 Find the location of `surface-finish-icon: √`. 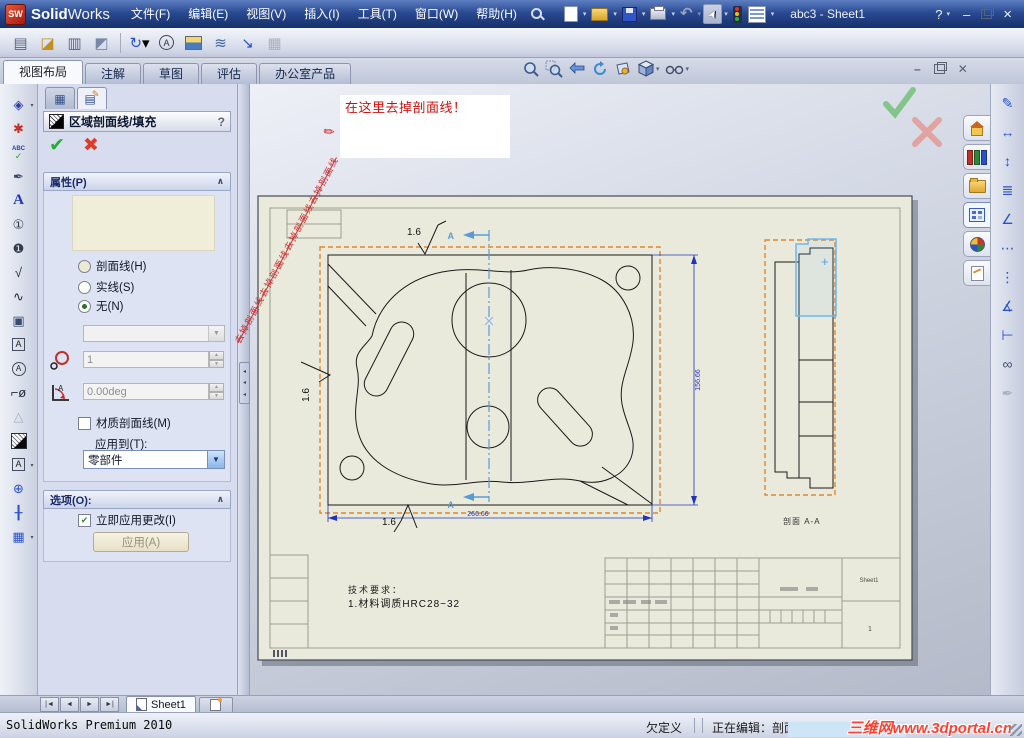

surface-finish-icon: √ is located at coordinates (19, 272).